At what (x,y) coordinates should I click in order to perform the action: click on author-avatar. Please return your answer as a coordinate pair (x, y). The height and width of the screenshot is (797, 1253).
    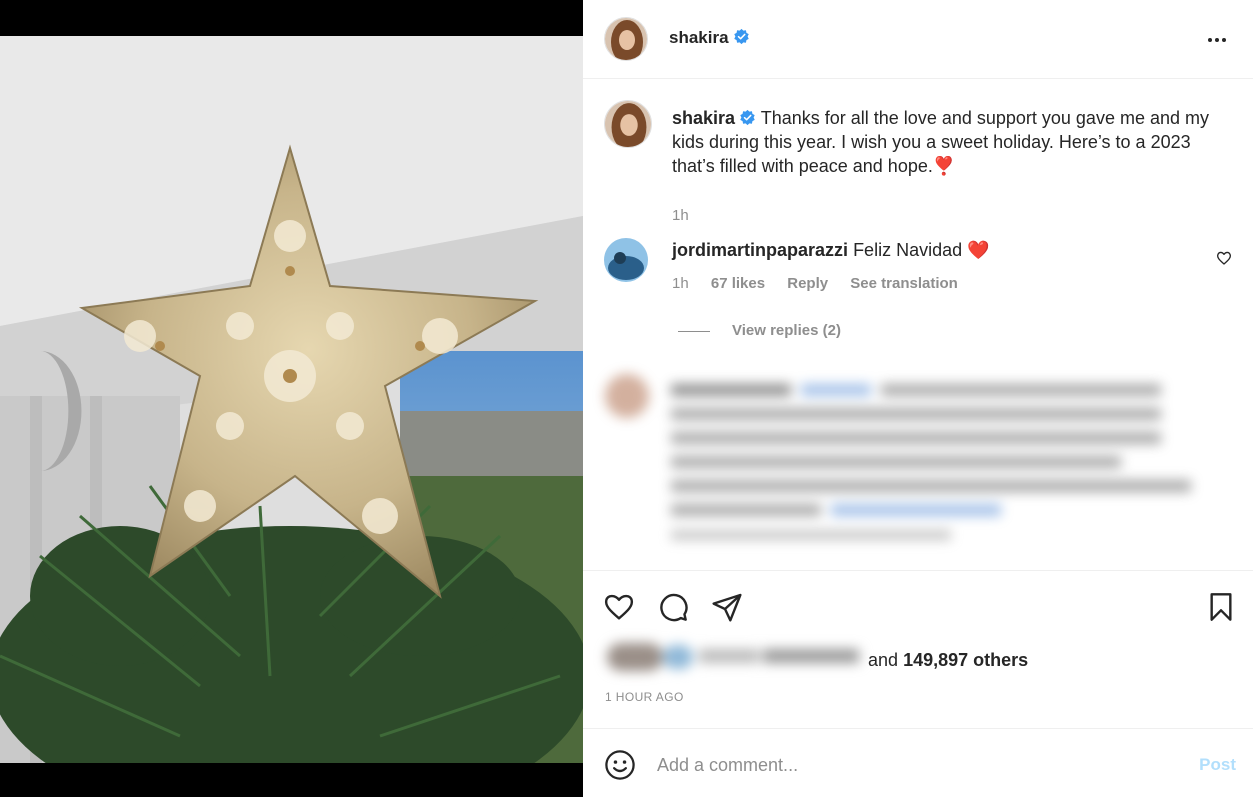
    Looking at the image, I should click on (626, 39).